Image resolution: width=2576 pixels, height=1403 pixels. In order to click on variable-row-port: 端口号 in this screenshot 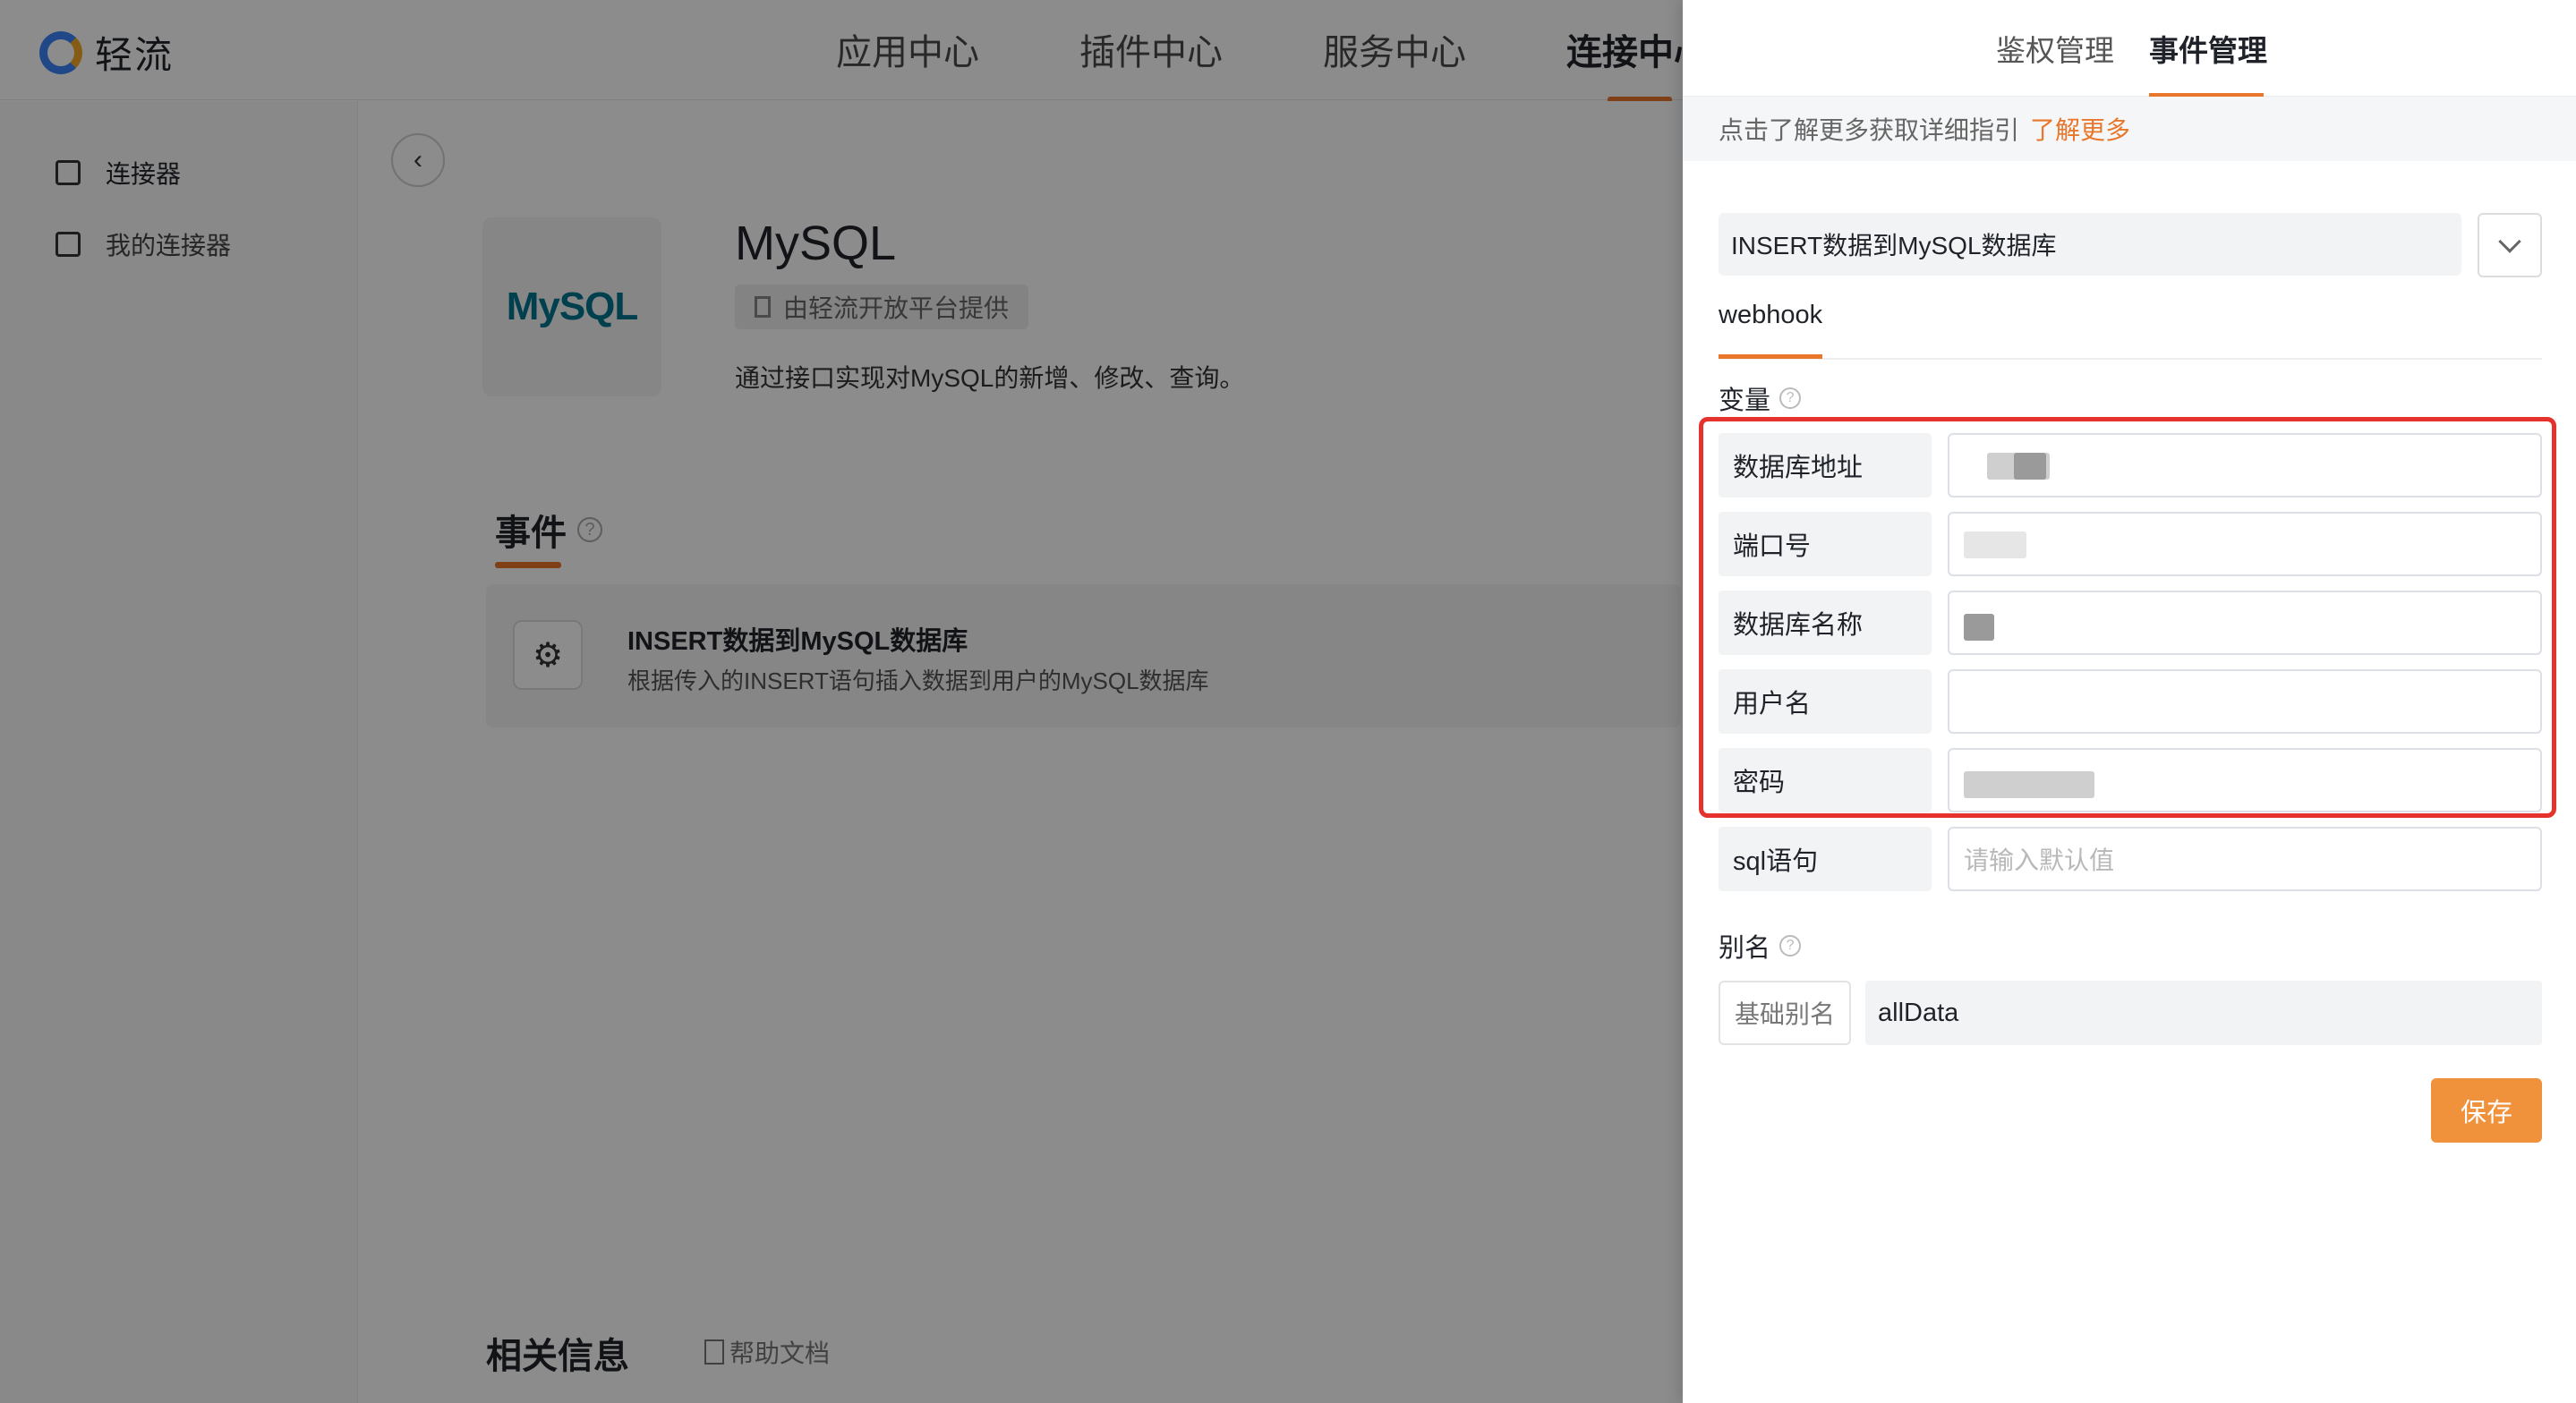, I will do `click(2130, 544)`.